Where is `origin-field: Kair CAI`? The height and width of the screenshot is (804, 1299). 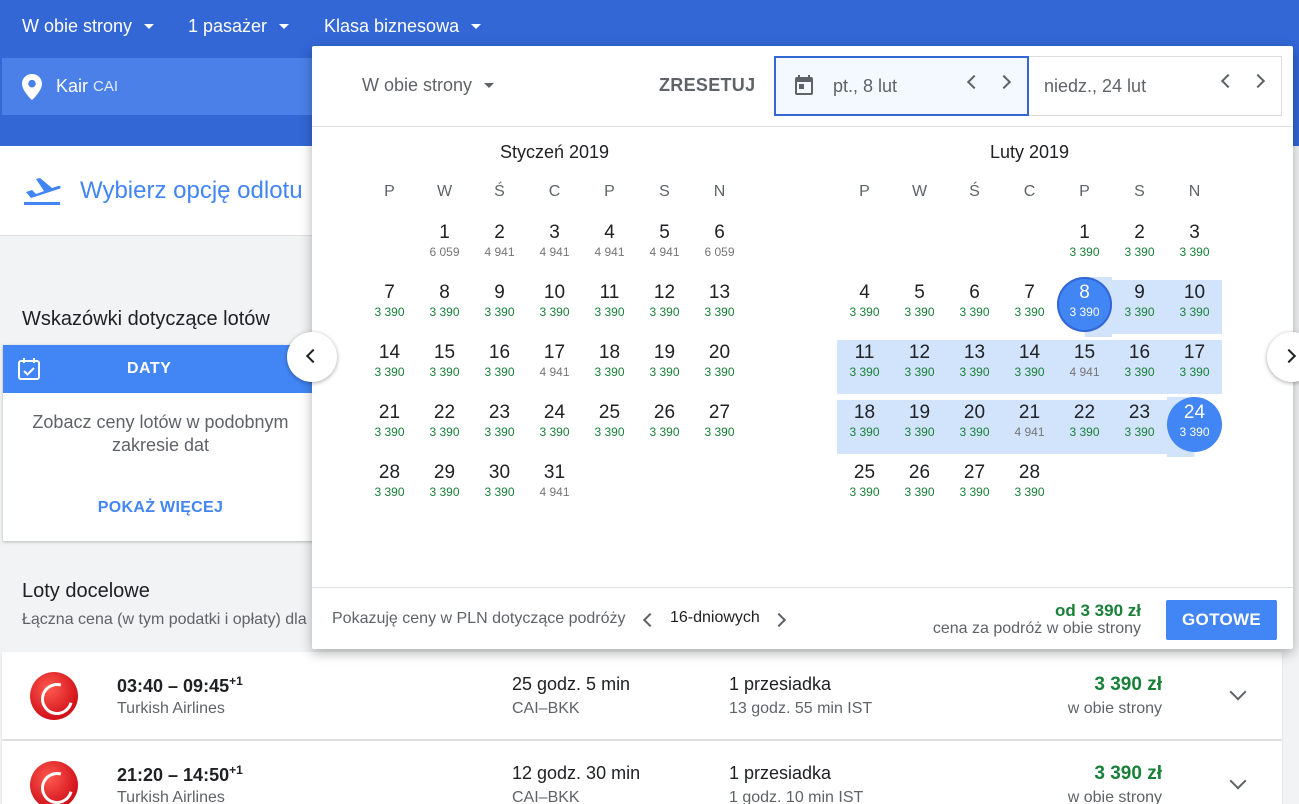
origin-field: Kair CAI is located at coordinates (162, 86).